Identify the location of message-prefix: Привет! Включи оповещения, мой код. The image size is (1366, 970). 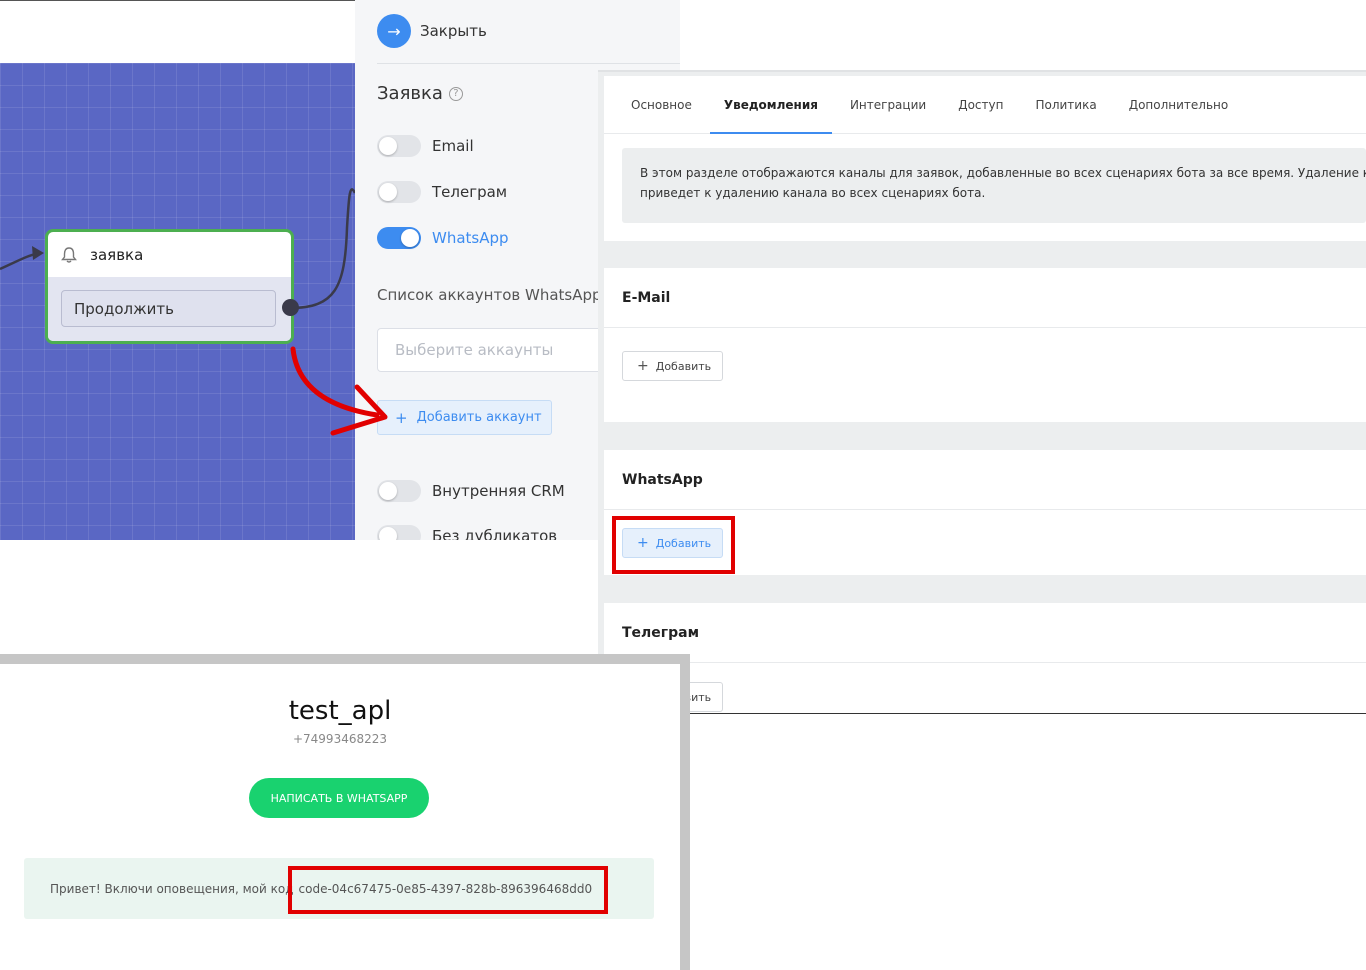
(172, 888).